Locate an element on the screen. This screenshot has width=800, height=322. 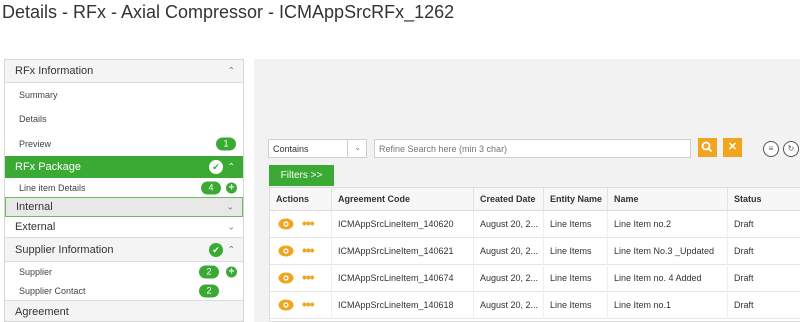
sidebar-item-label: Line item Details is located at coordinates (52, 187).